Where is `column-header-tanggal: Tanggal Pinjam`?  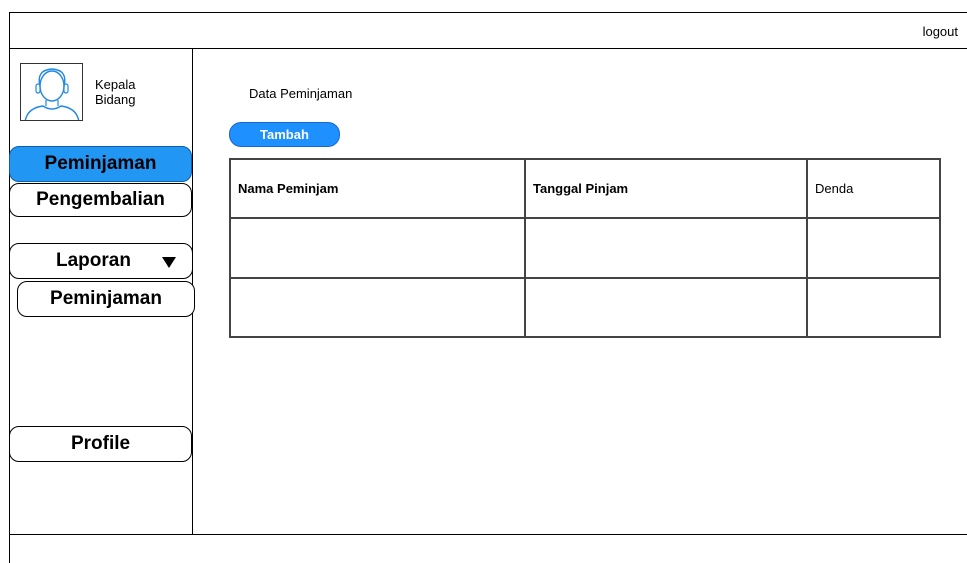 column-header-tanggal: Tanggal Pinjam is located at coordinates (666, 188).